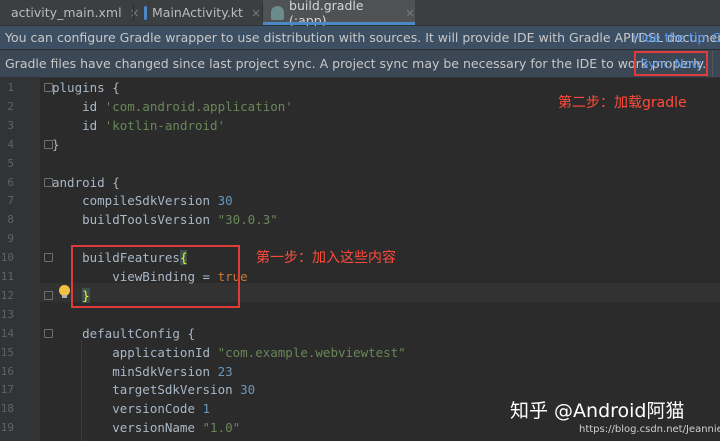  What do you see at coordinates (311, 352) in the screenshot?
I see `code-token: "com.example.webviewtest"` at bounding box center [311, 352].